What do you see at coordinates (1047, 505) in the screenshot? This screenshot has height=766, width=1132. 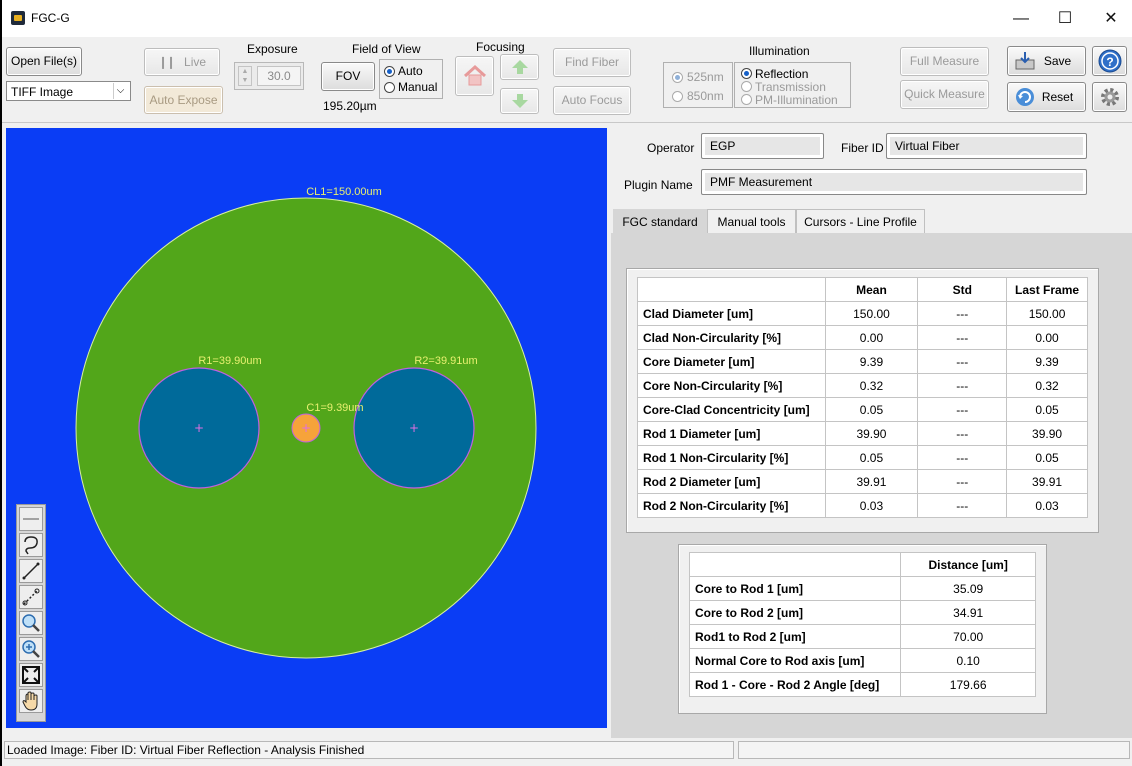 I see `last-frame-cell: 0.03` at bounding box center [1047, 505].